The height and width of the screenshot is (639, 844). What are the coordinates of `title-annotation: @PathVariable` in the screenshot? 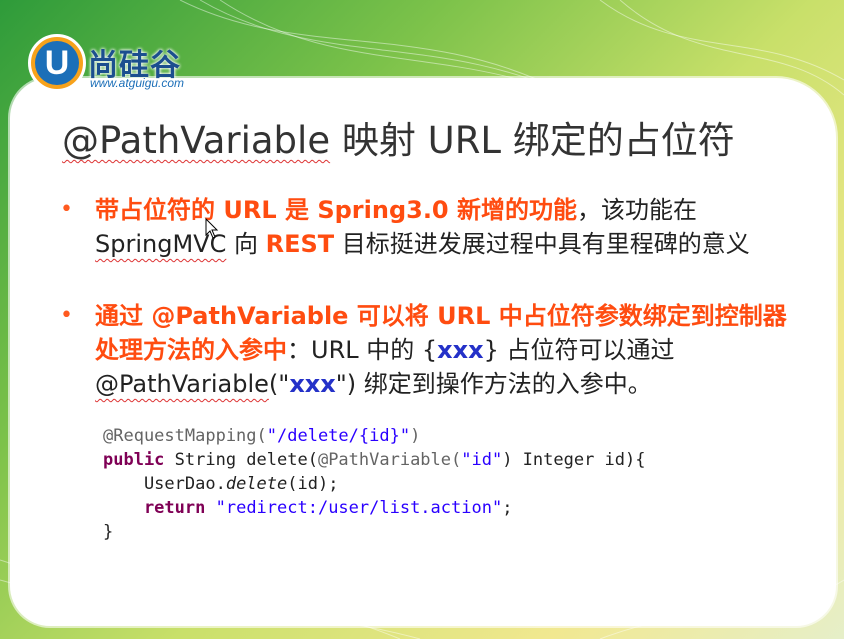 It's located at (196, 140).